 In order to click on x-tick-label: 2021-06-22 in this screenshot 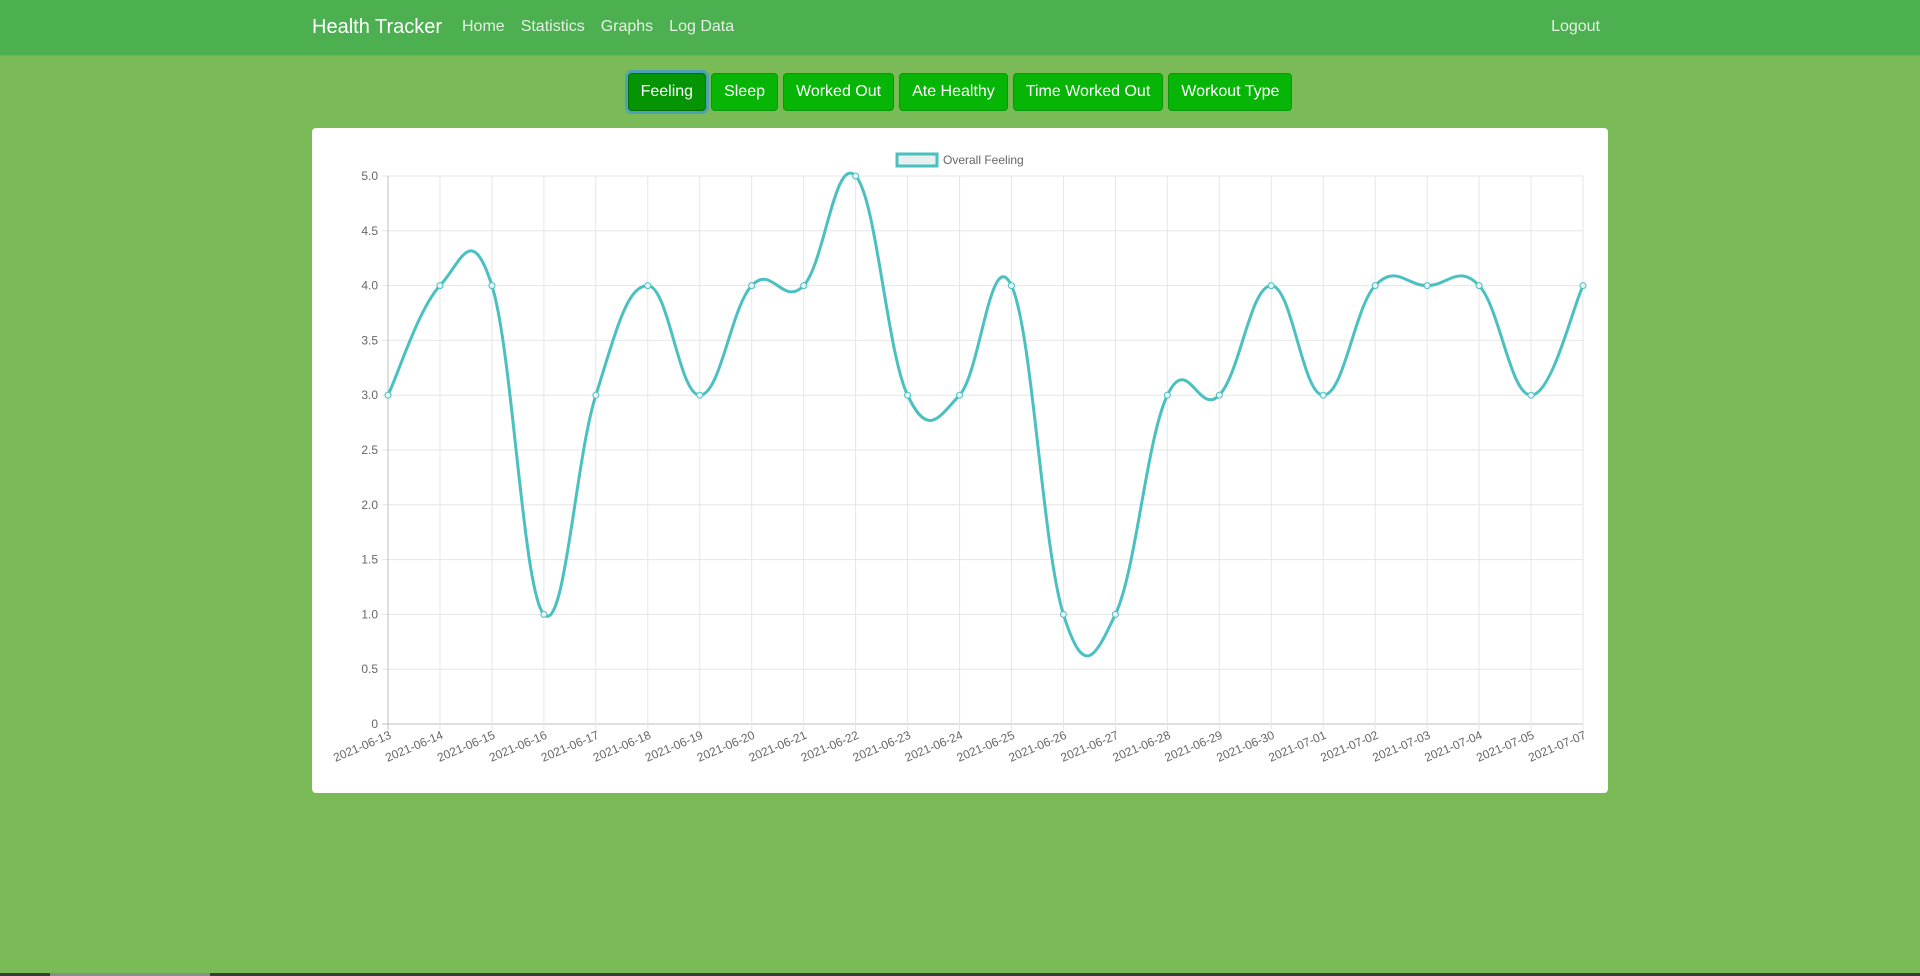, I will do `click(830, 746)`.